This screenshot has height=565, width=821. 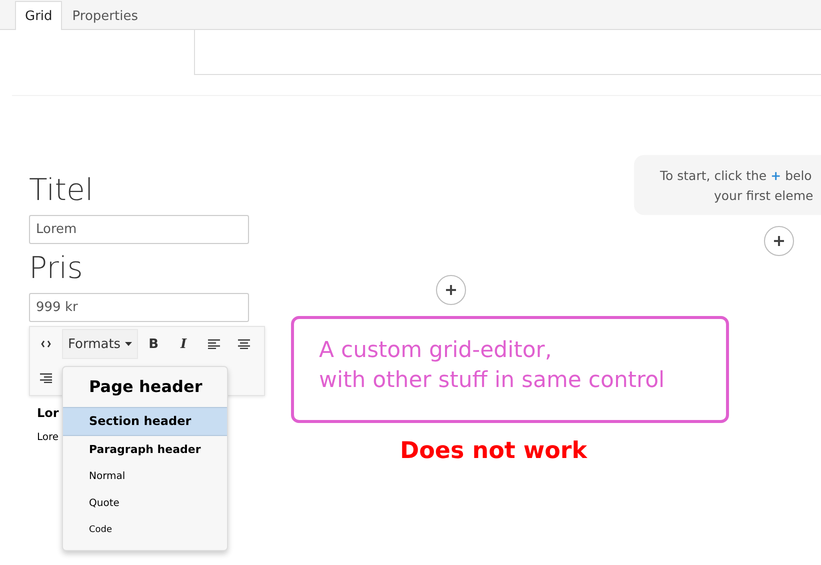 What do you see at coordinates (214, 344) in the screenshot?
I see `align-left-icon` at bounding box center [214, 344].